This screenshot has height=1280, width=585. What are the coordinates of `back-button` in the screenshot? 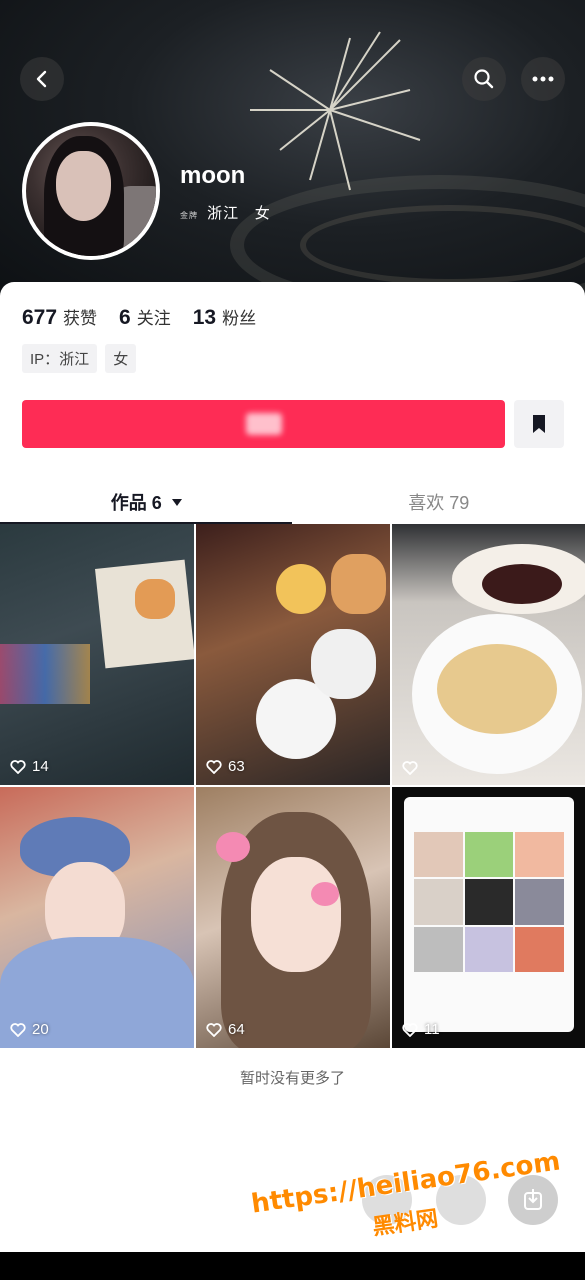 It's located at (42, 79).